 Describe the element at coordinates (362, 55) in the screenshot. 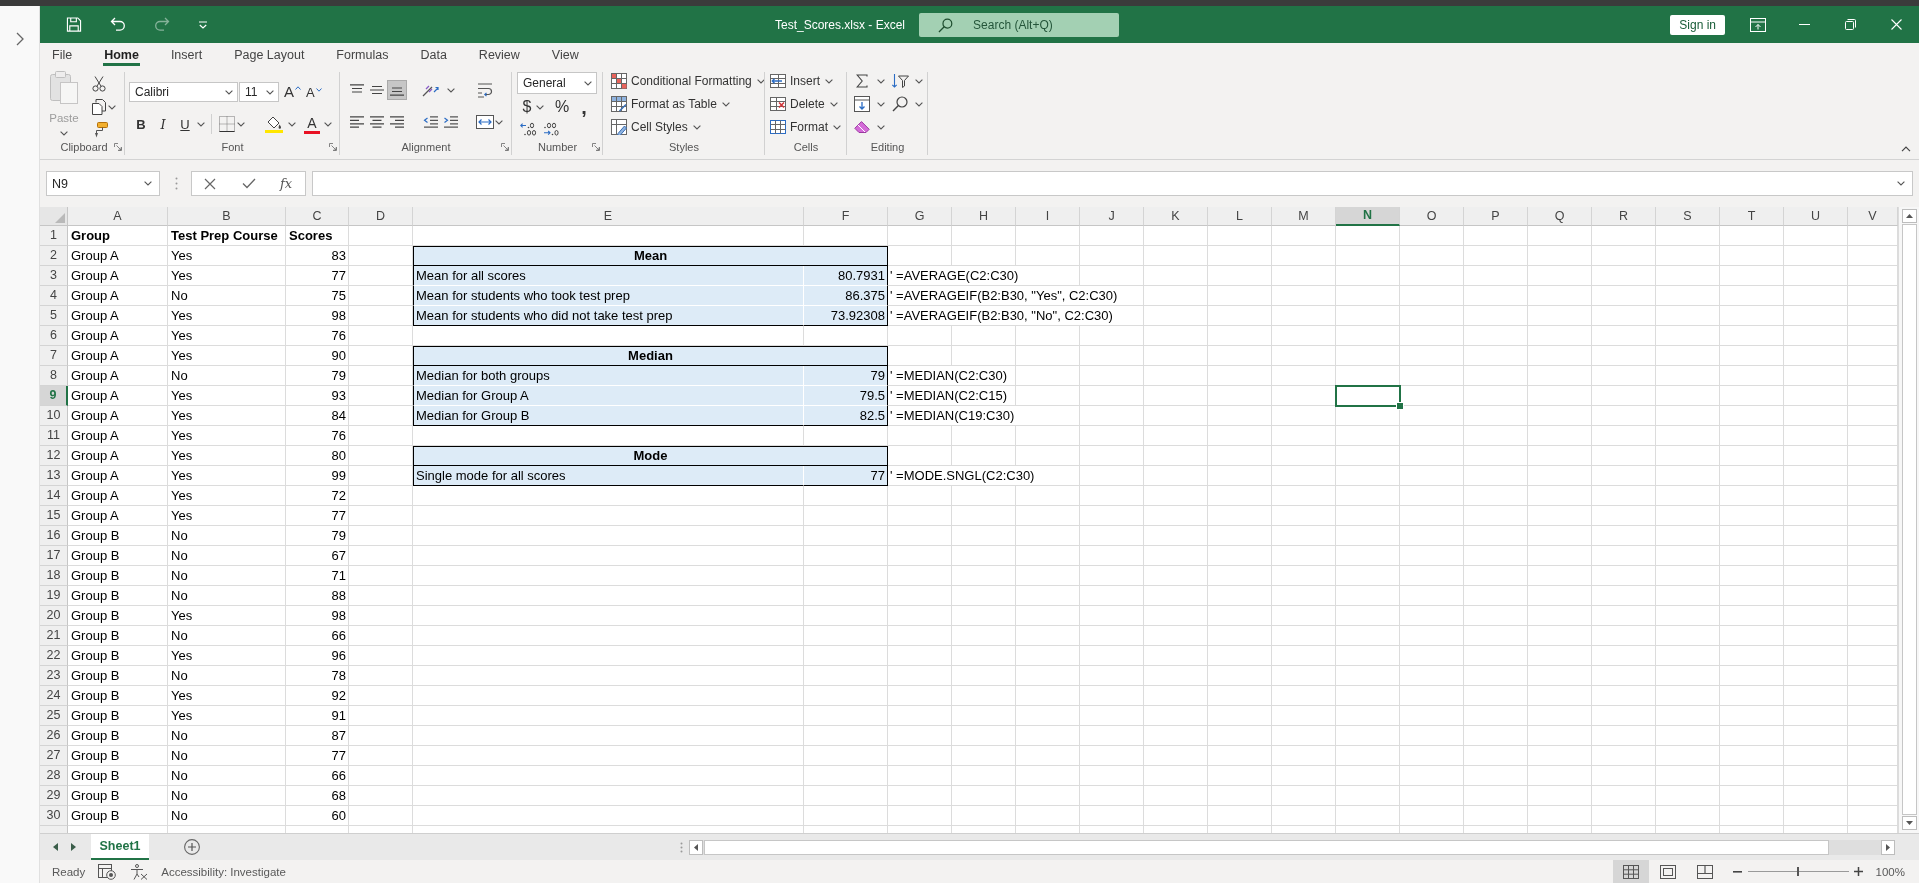

I see `ribbon-tab: Formulas` at that location.